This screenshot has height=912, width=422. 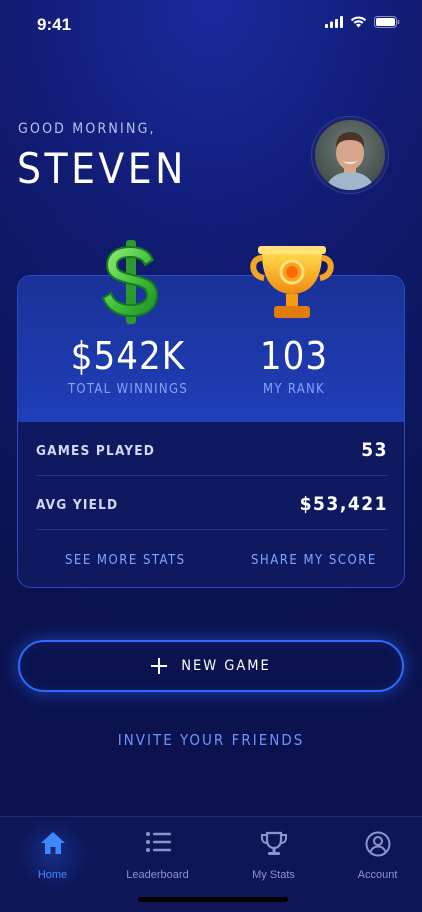 I want to click on tab-my-stats: My Stats, so click(x=273, y=857).